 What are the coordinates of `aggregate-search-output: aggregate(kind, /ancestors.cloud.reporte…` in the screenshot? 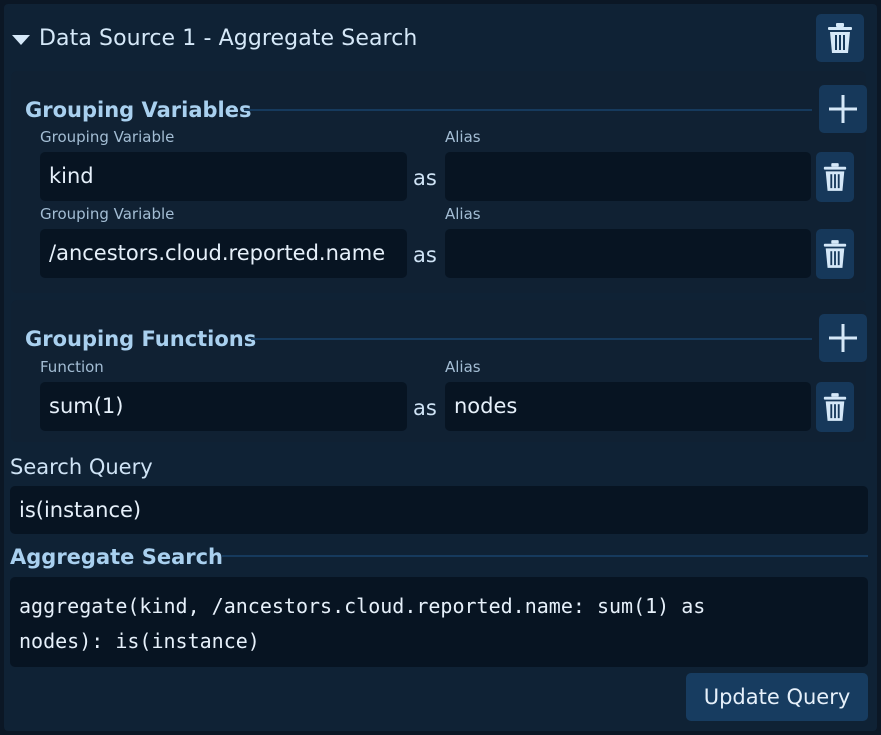 It's located at (439, 622).